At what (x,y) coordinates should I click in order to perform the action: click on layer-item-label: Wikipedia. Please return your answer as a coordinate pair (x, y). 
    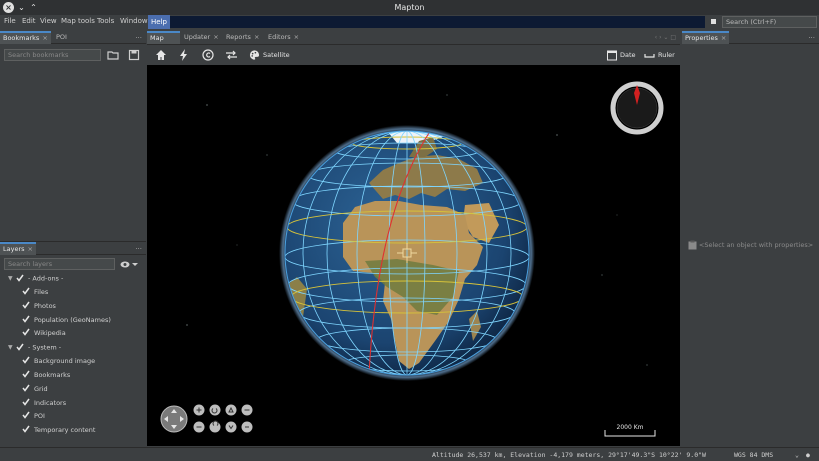
    Looking at the image, I should click on (50, 333).